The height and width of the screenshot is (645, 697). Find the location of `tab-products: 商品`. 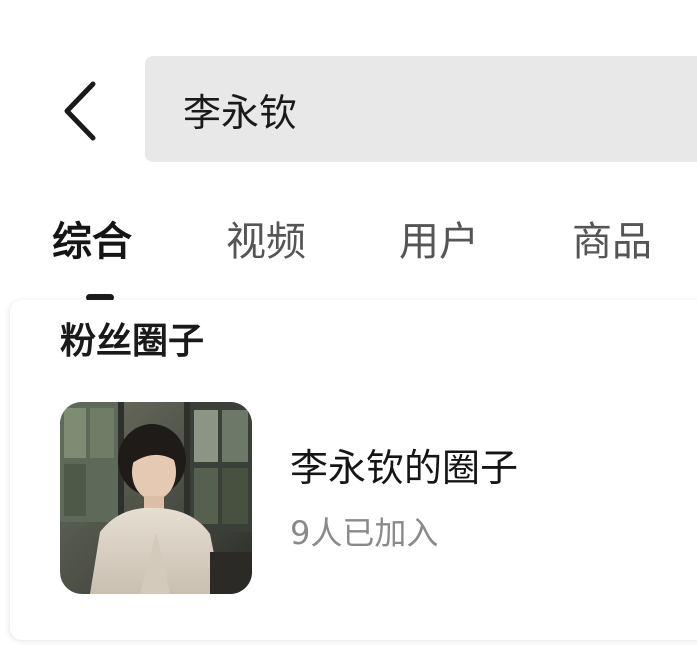

tab-products: 商品 is located at coordinates (612, 242).